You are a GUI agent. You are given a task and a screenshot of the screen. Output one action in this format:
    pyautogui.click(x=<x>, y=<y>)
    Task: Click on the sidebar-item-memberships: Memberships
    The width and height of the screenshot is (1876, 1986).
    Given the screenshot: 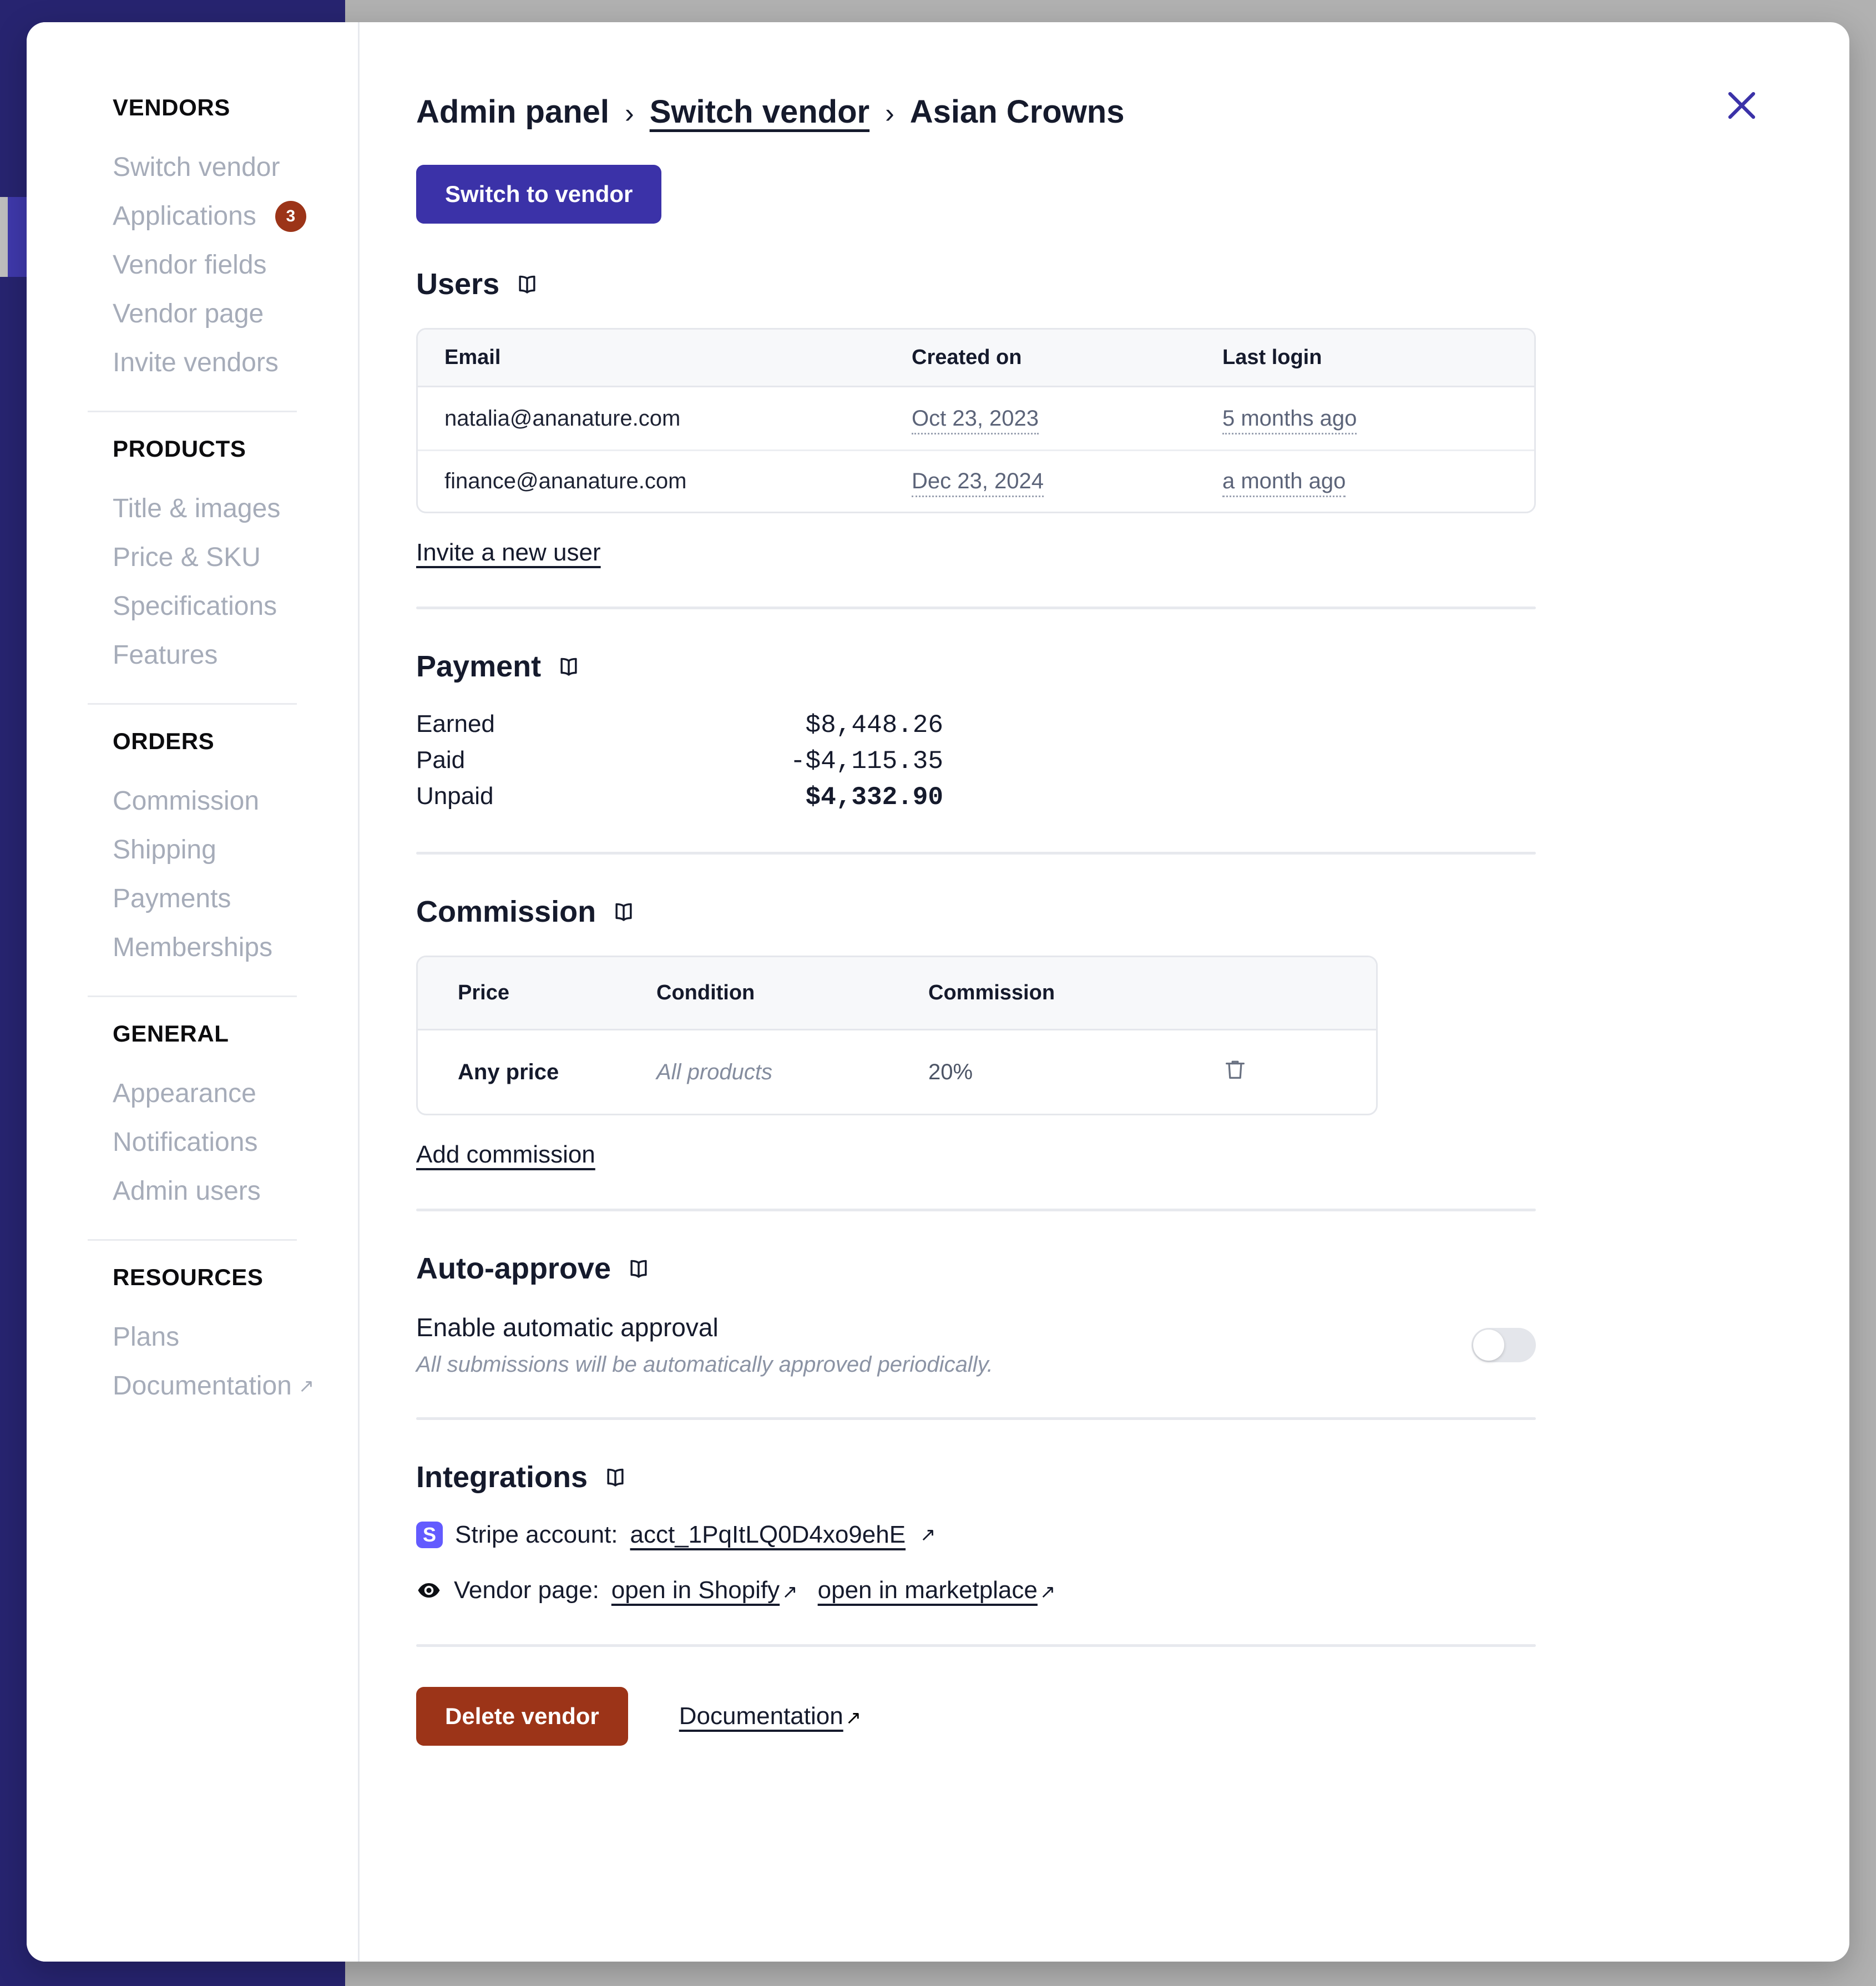 What is the action you would take?
    pyautogui.click(x=192, y=947)
    